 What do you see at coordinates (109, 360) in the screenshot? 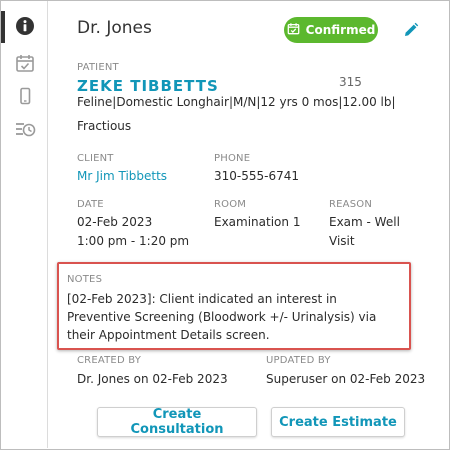
I see `created-by-label: CREATED BY` at bounding box center [109, 360].